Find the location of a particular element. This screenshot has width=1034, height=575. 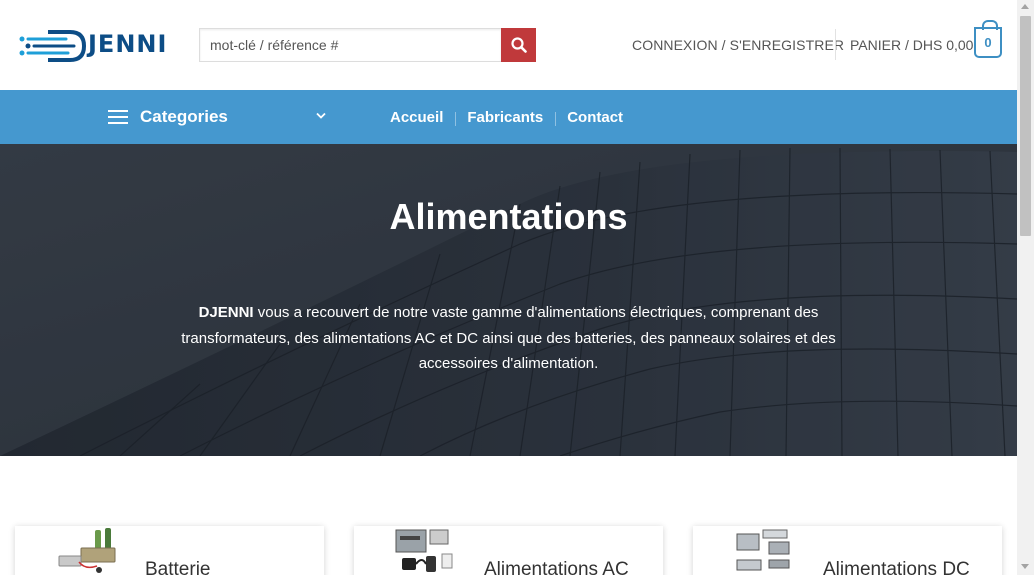

cart-count: 0 is located at coordinates (988, 42).